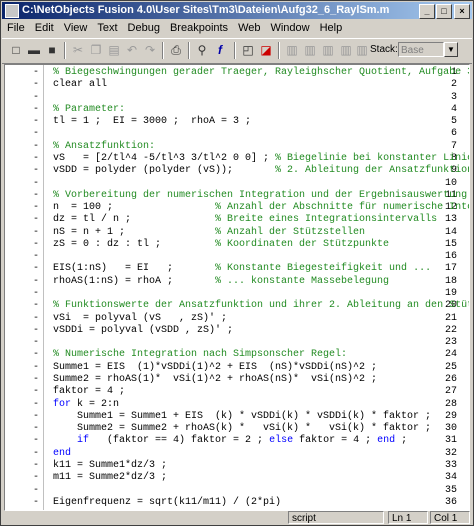 The image size is (474, 526). I want to click on menu-breakpoints: Breakpoints, so click(199, 28).